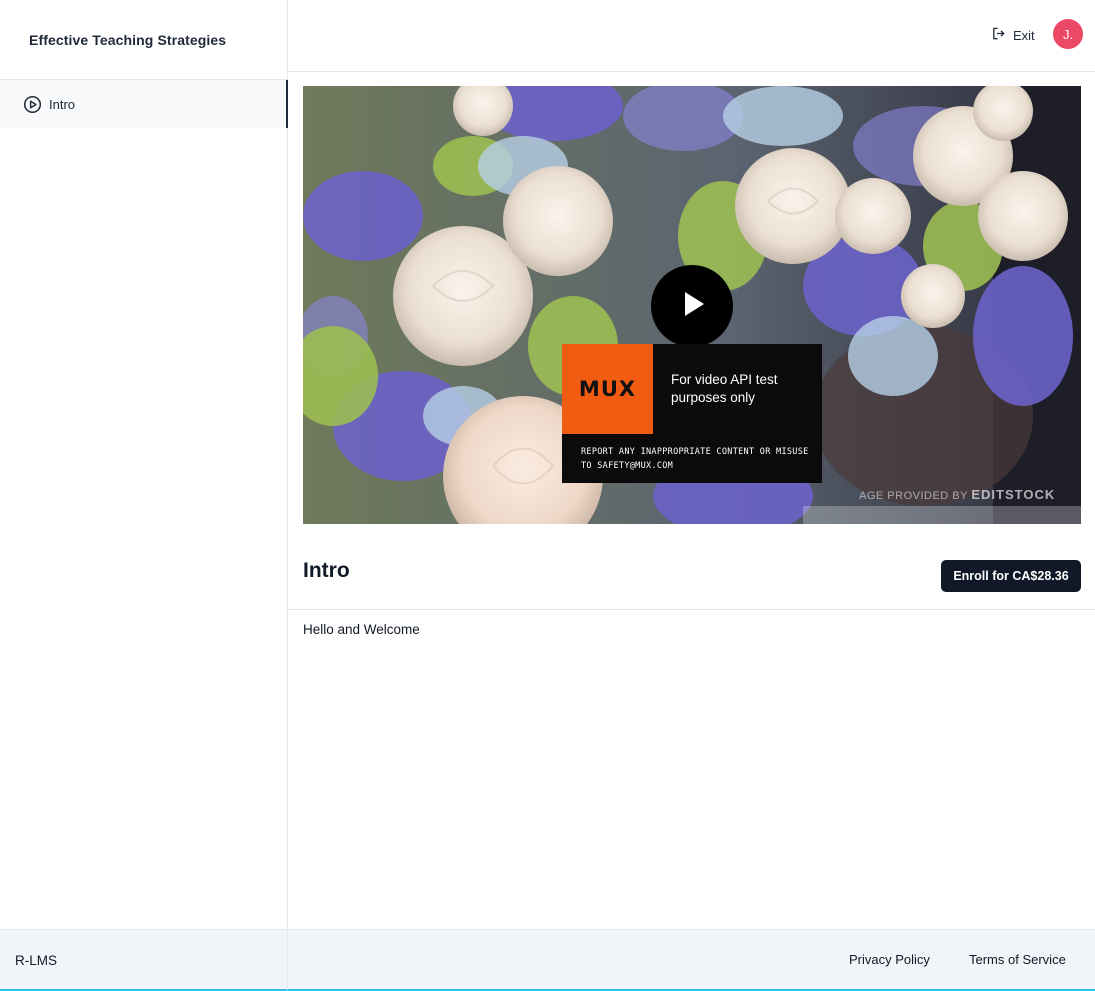 Image resolution: width=1095 pixels, height=991 pixels. What do you see at coordinates (62, 104) in the screenshot?
I see `sidebar-item-label: Intro` at bounding box center [62, 104].